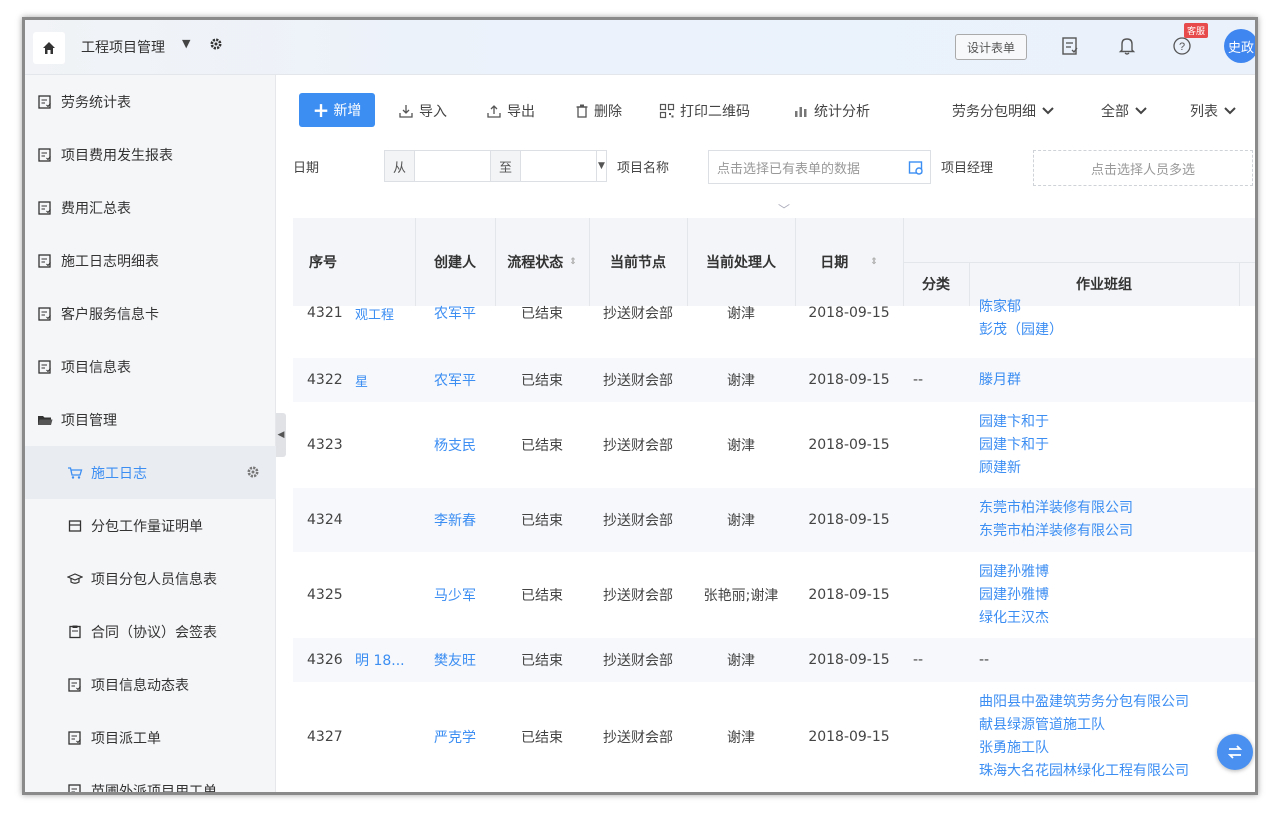 This screenshot has width=1280, height=813. Describe the element at coordinates (1084, 771) in the screenshot. I see `team-link: 珠海大名花园林绿化工程有限公司` at that location.